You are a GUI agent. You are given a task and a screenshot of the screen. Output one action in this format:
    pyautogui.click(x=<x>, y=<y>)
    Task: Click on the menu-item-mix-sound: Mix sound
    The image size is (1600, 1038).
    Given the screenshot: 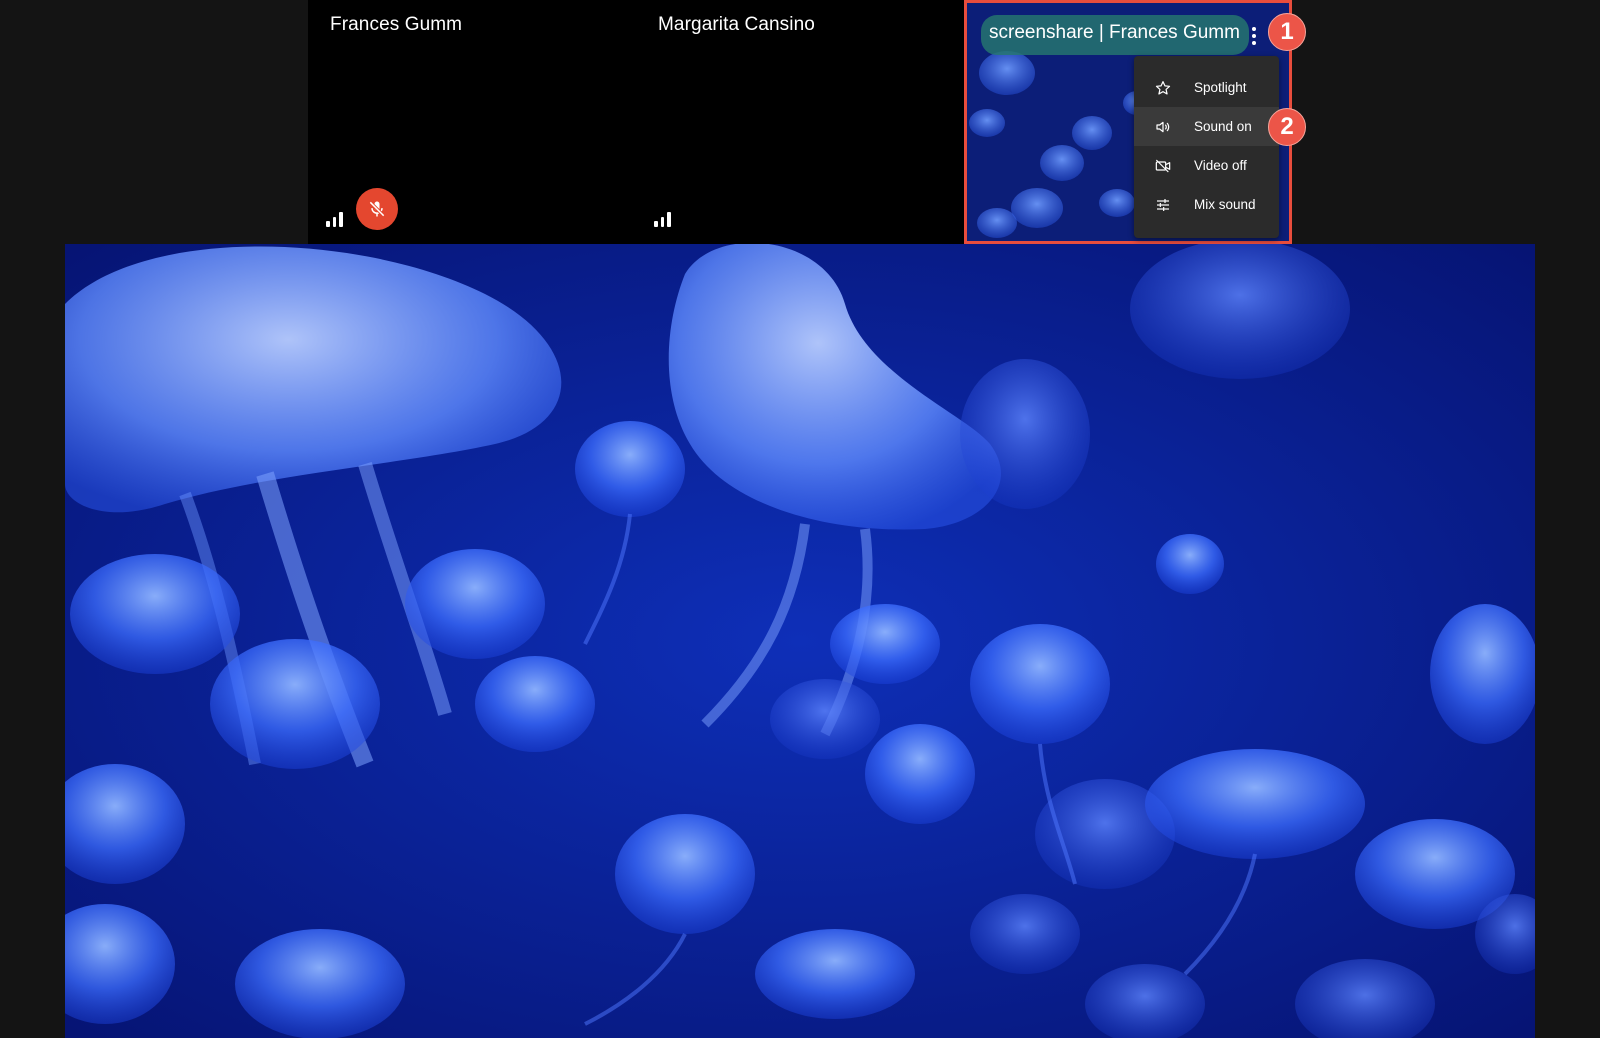 What is the action you would take?
    pyautogui.click(x=1206, y=204)
    